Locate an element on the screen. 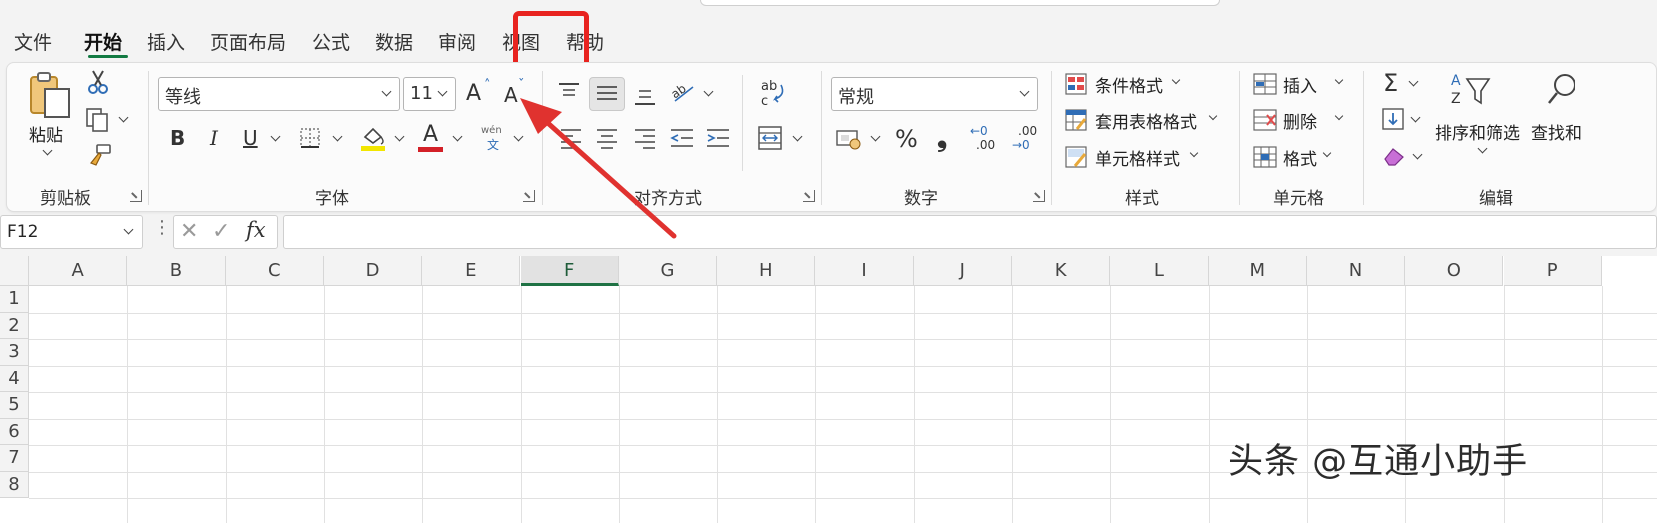 The image size is (1657, 523). font-color-icon: A is located at coordinates (430, 135).